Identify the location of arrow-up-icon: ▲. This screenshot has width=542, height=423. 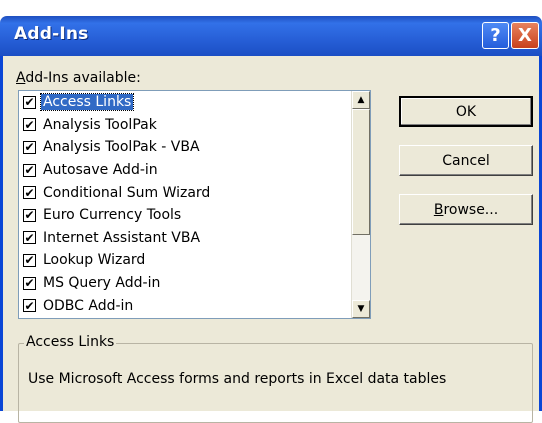
(361, 100).